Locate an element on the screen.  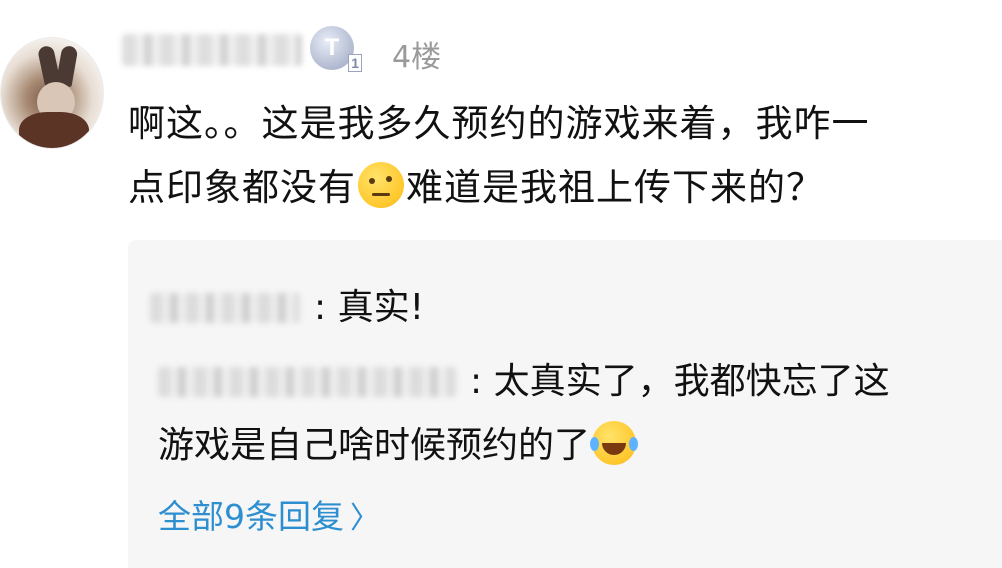
reply-text-a: : 太真实了，我都快忘了这 is located at coordinates (680, 381).